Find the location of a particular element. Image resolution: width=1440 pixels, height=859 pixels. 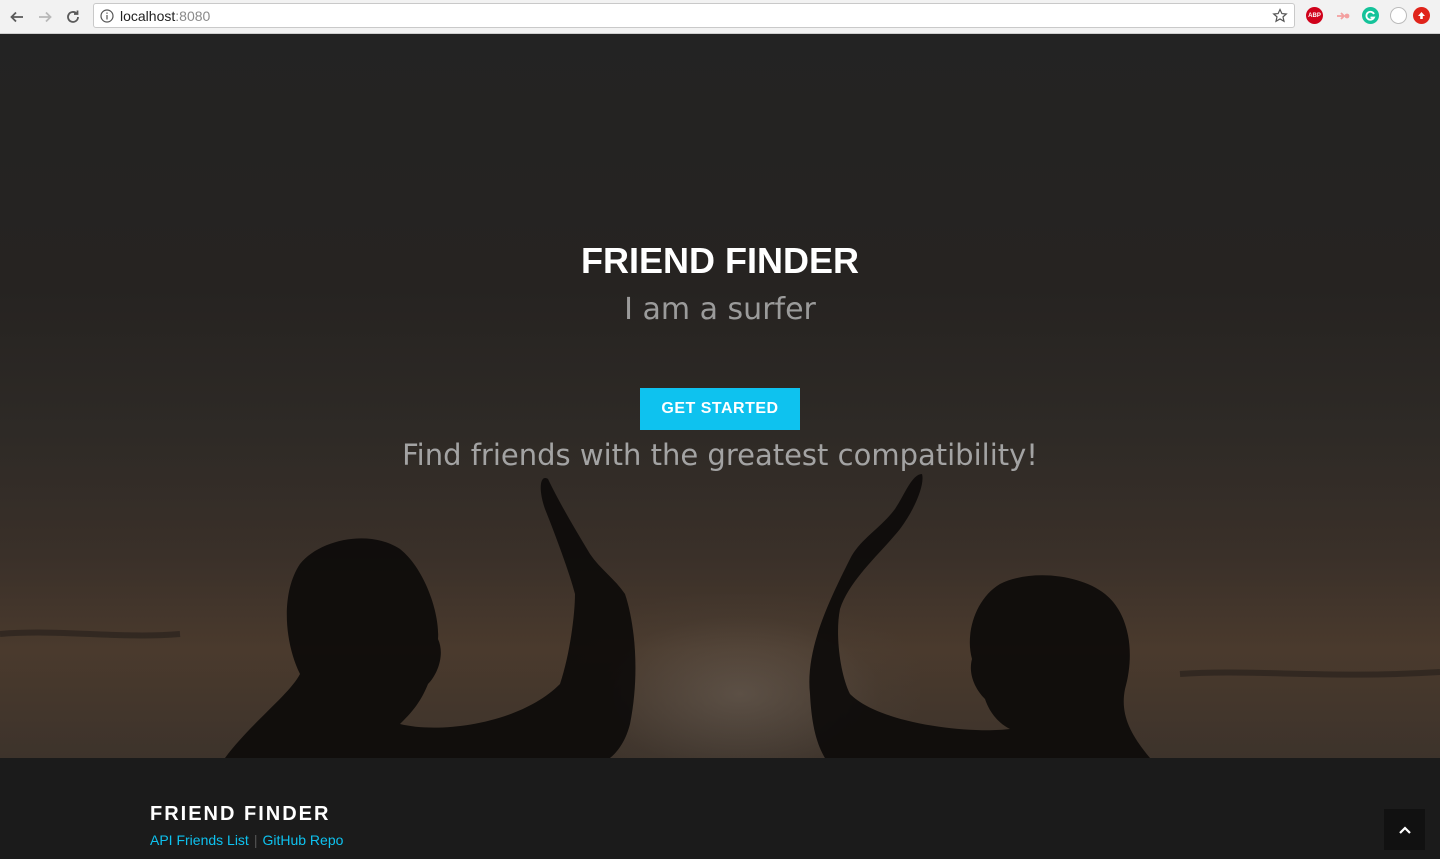

upload-extension-icon is located at coordinates (1421, 15).